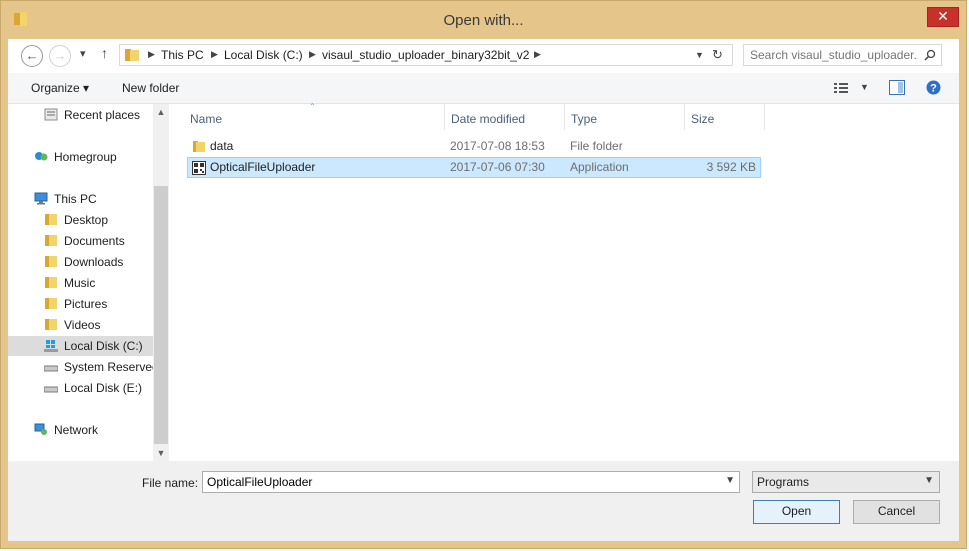  What do you see at coordinates (263, 167) in the screenshot?
I see `file-name: OpticalFileUploader` at bounding box center [263, 167].